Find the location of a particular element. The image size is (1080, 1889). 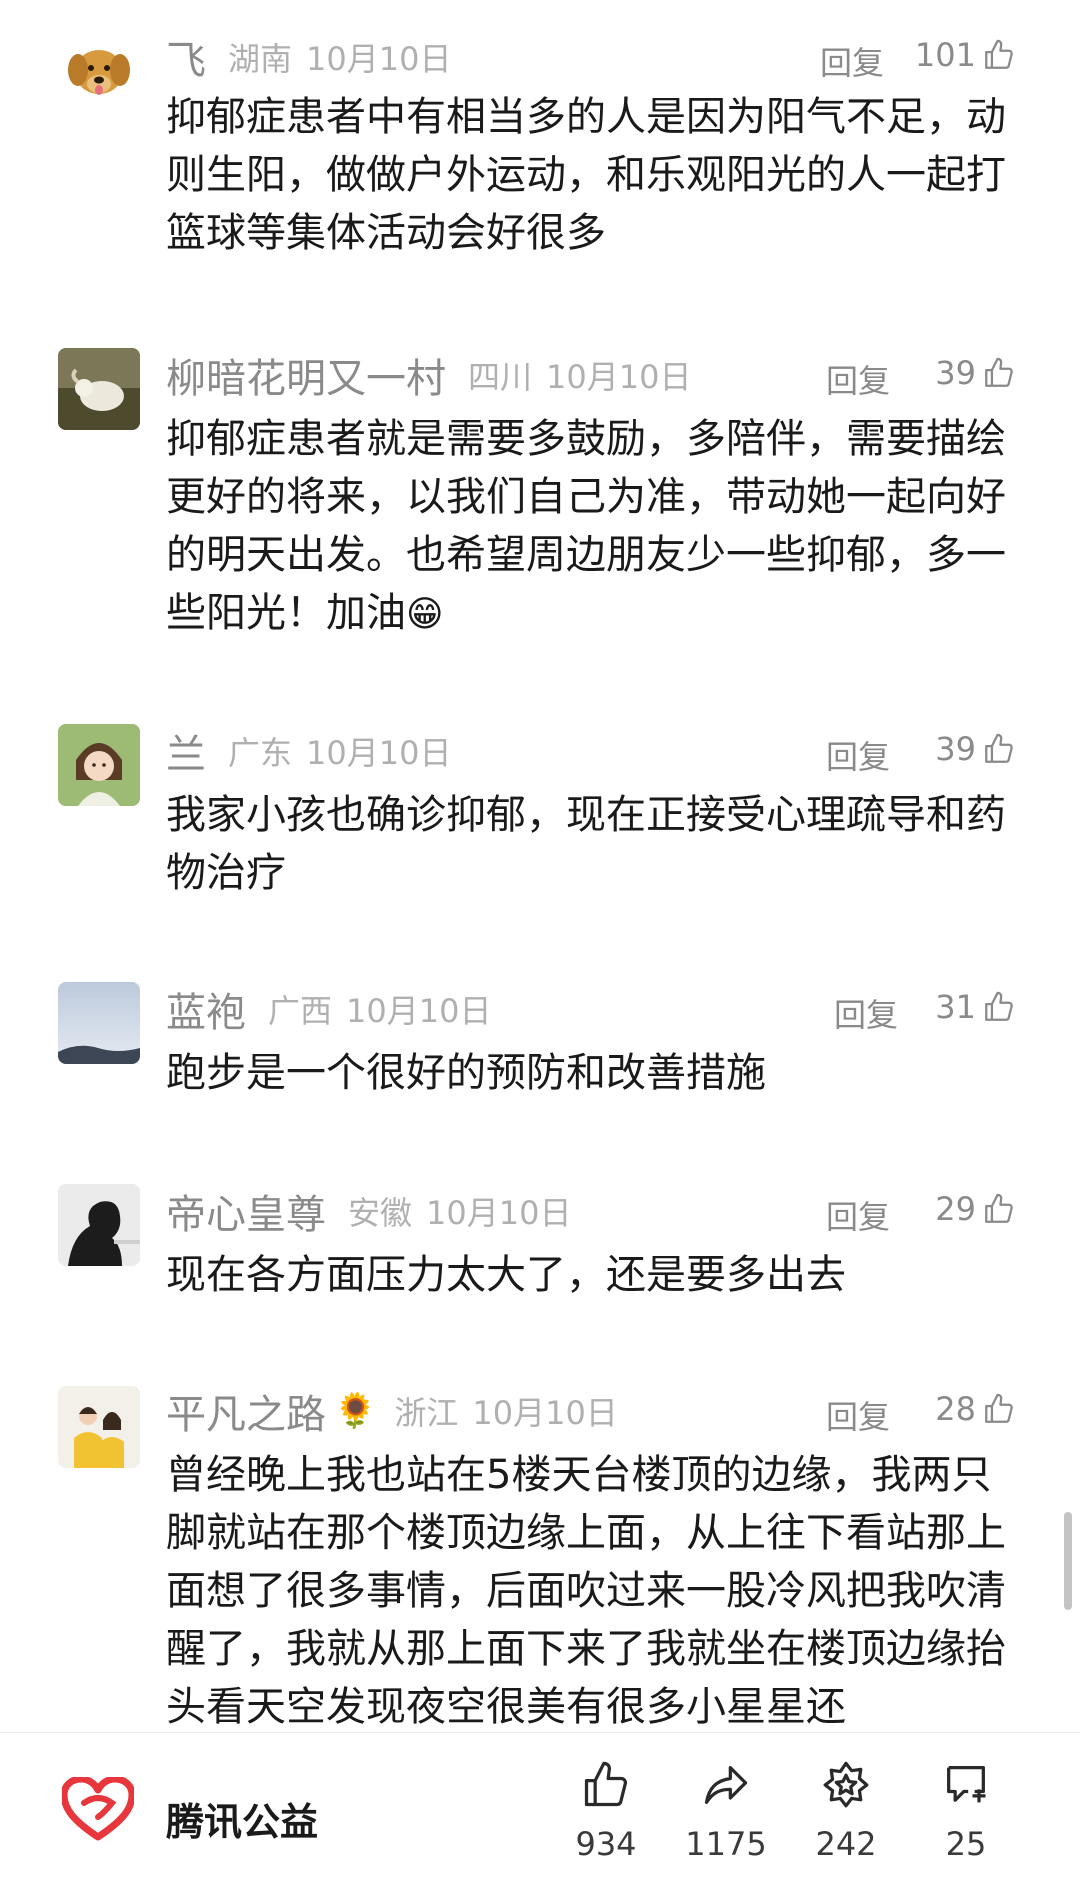

region-label: 广东 is located at coordinates (260, 753).